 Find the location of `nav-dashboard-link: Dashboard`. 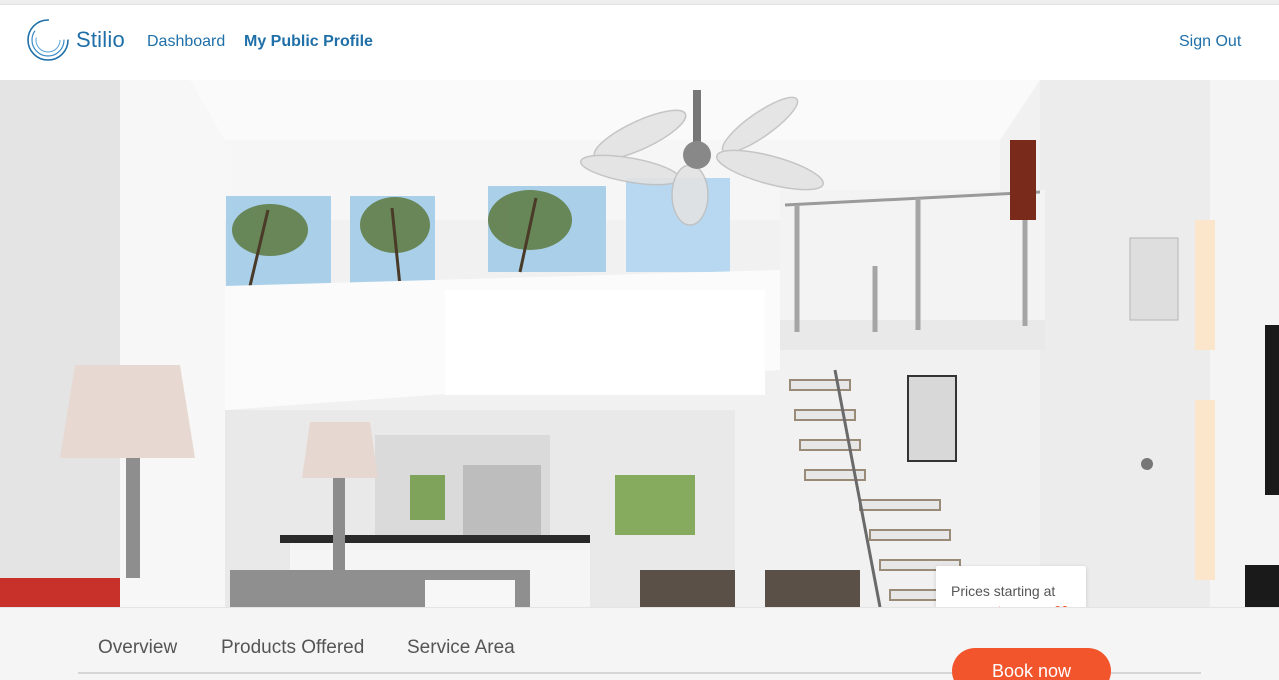

nav-dashboard-link: Dashboard is located at coordinates (186, 42).